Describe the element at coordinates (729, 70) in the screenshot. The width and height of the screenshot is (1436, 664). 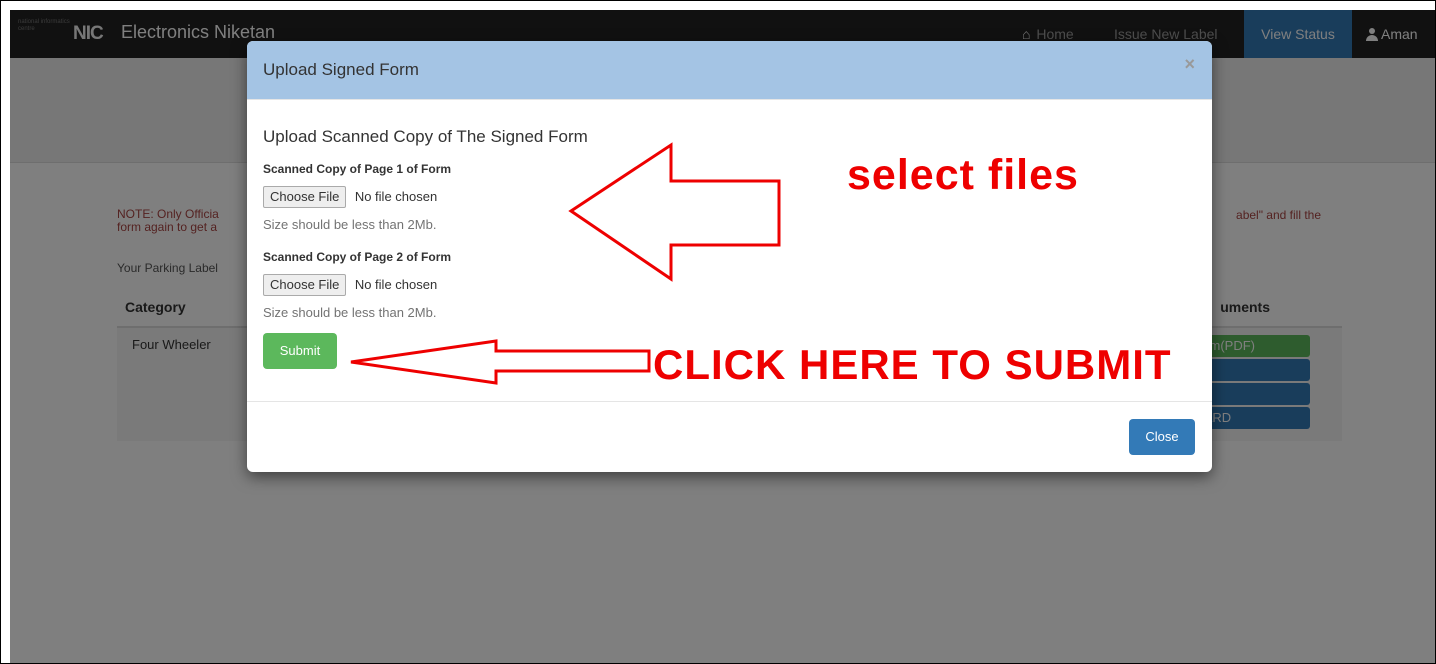
I see `modal-header: Upload Signed Form ×` at that location.